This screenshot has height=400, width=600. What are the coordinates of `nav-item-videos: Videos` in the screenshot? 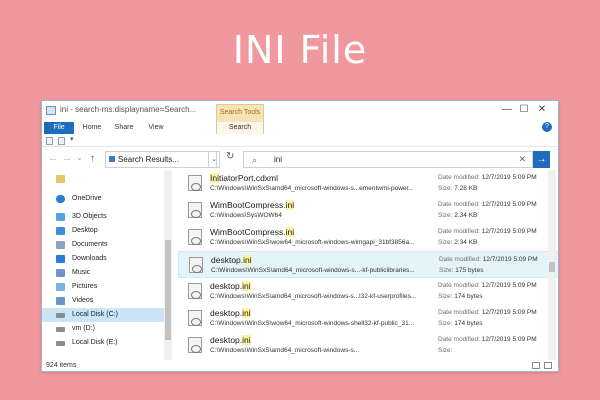 It's located at (103, 301).